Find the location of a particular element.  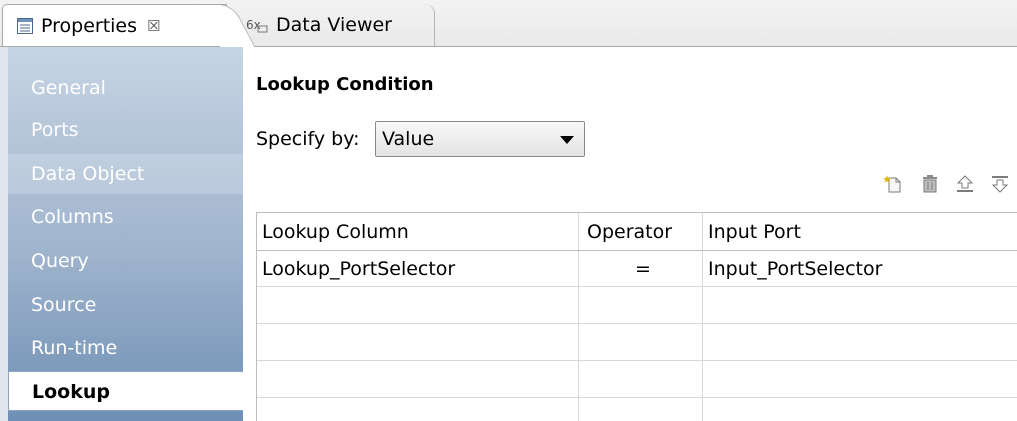

sidebar-item-query: Query is located at coordinates (125, 261).